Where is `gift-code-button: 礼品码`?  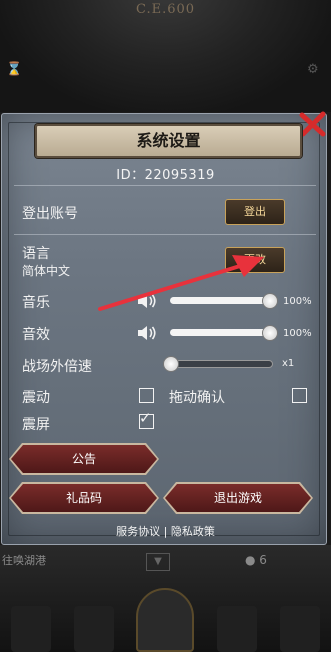 gift-code-button: 礼品码 is located at coordinates (84, 498).